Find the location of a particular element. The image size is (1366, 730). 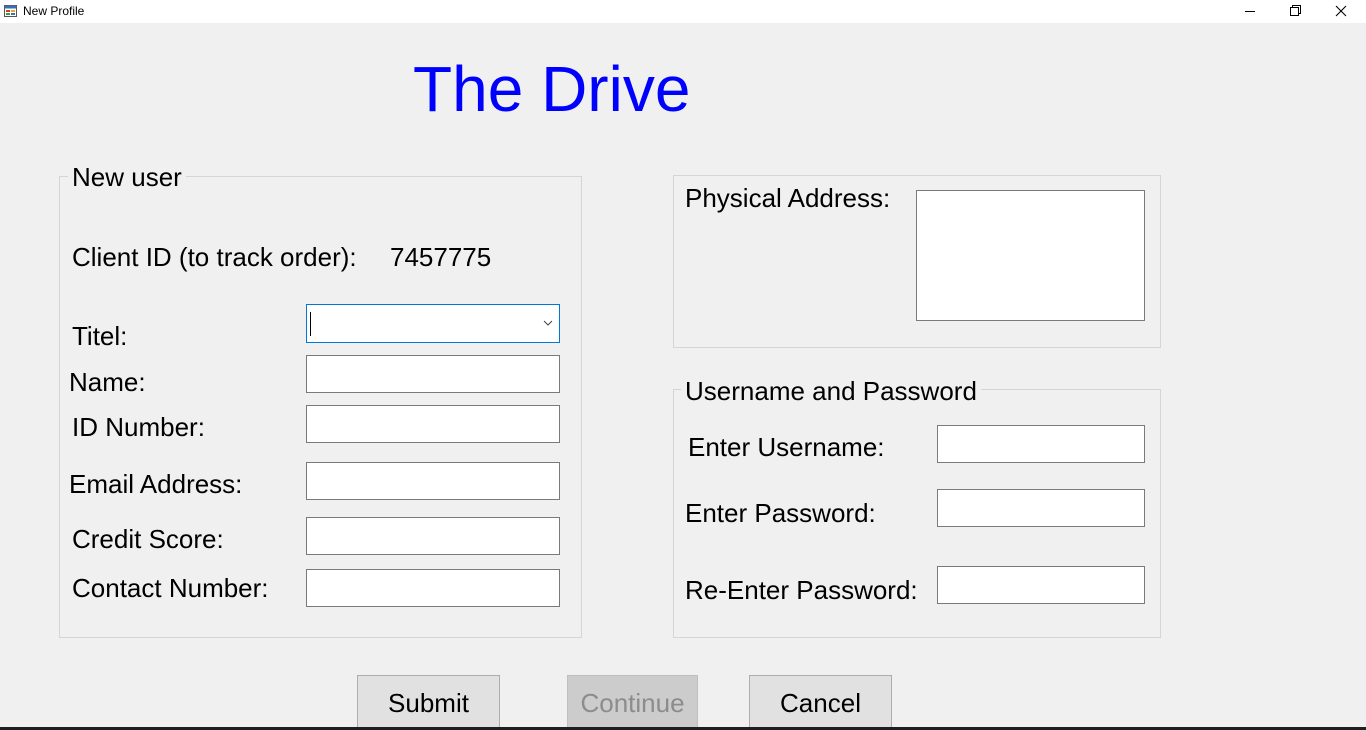

id-number-input is located at coordinates (433, 424).